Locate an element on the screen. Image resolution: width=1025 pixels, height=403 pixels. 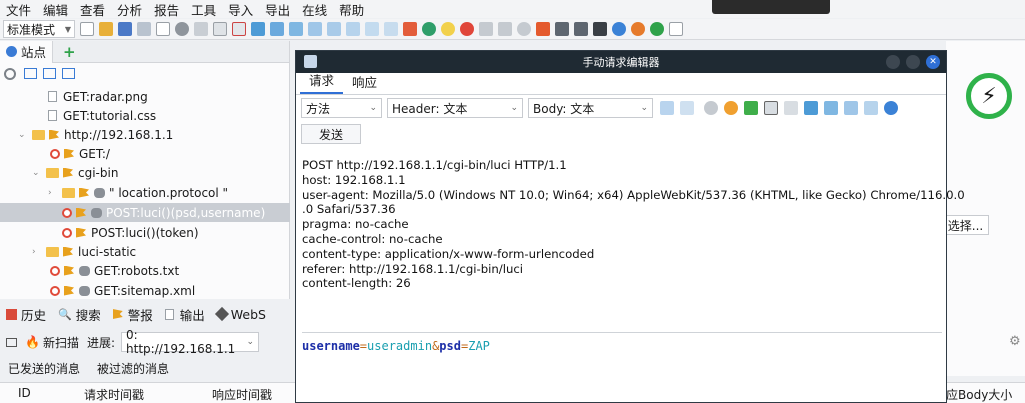
menu-view: 查看 is located at coordinates (92, 9).